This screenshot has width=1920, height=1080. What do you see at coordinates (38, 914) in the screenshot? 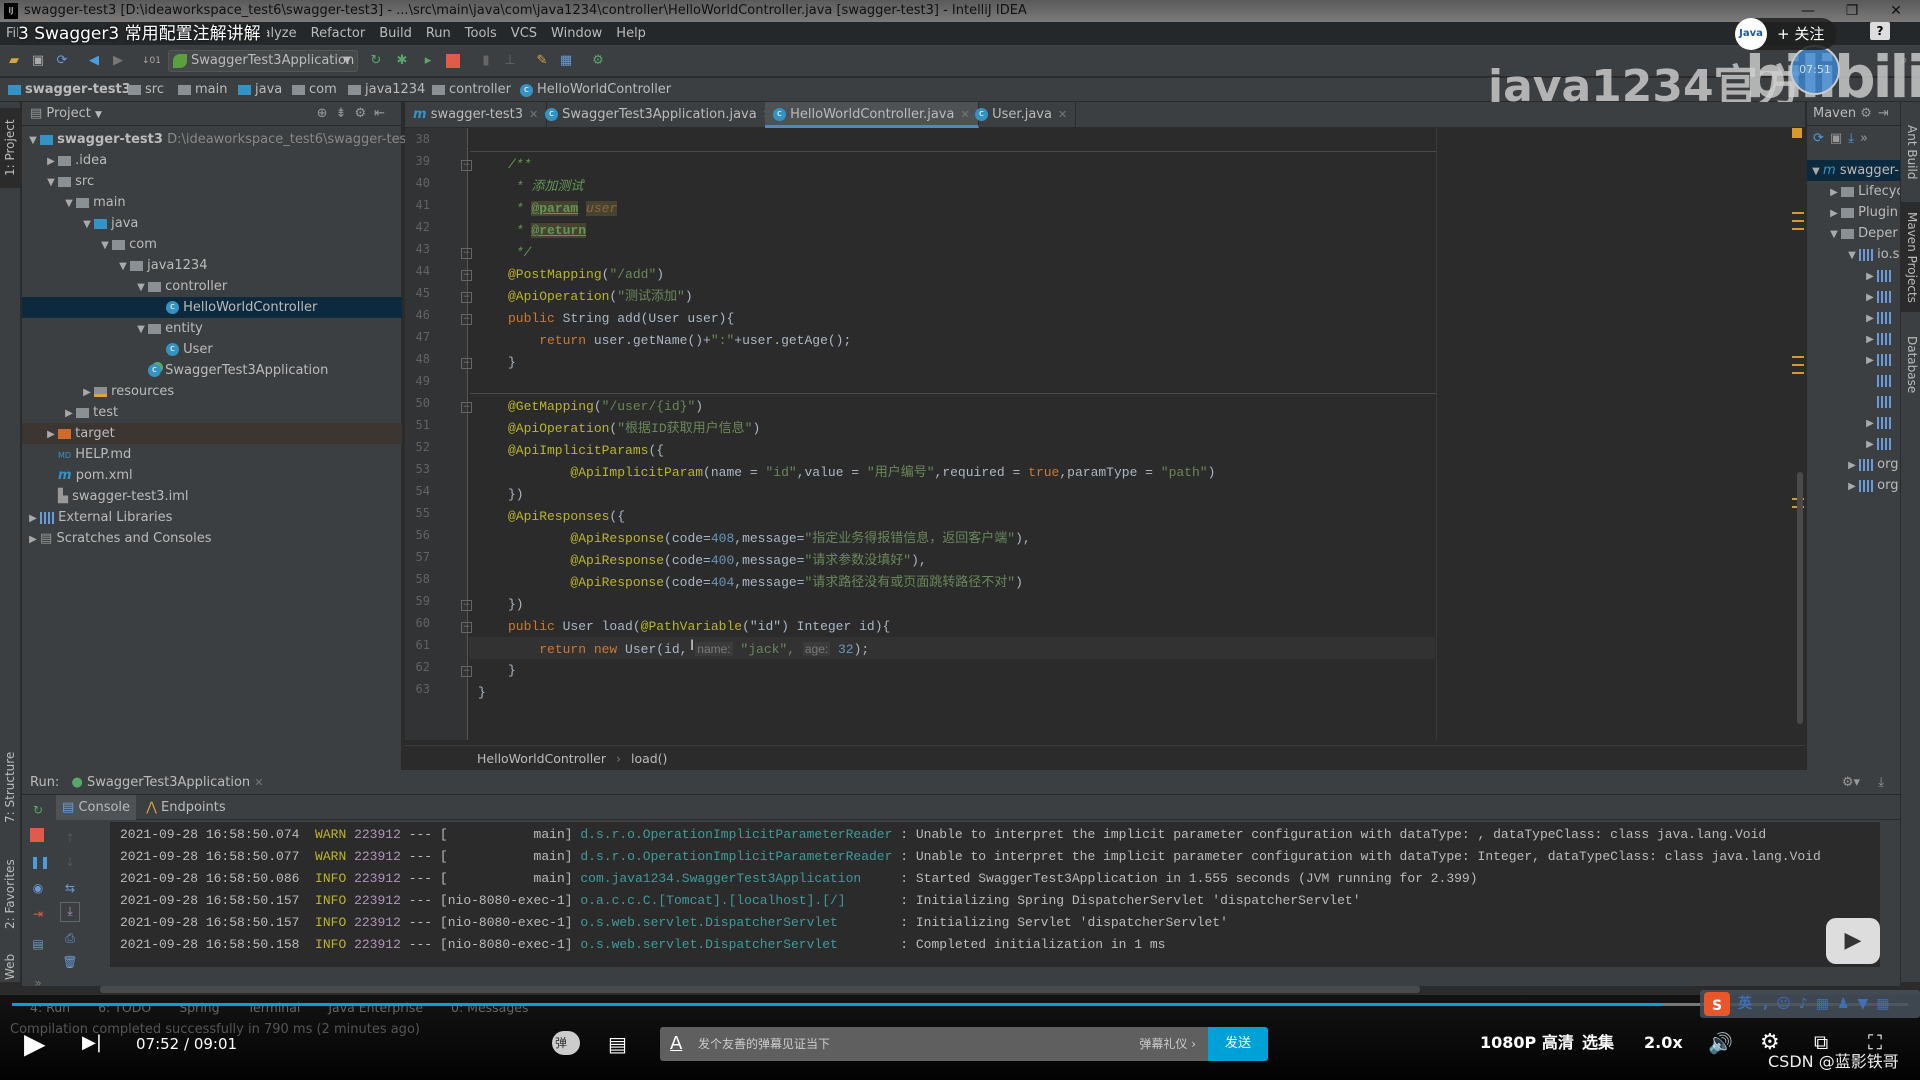
I see `exit-icon: ⇥` at bounding box center [38, 914].